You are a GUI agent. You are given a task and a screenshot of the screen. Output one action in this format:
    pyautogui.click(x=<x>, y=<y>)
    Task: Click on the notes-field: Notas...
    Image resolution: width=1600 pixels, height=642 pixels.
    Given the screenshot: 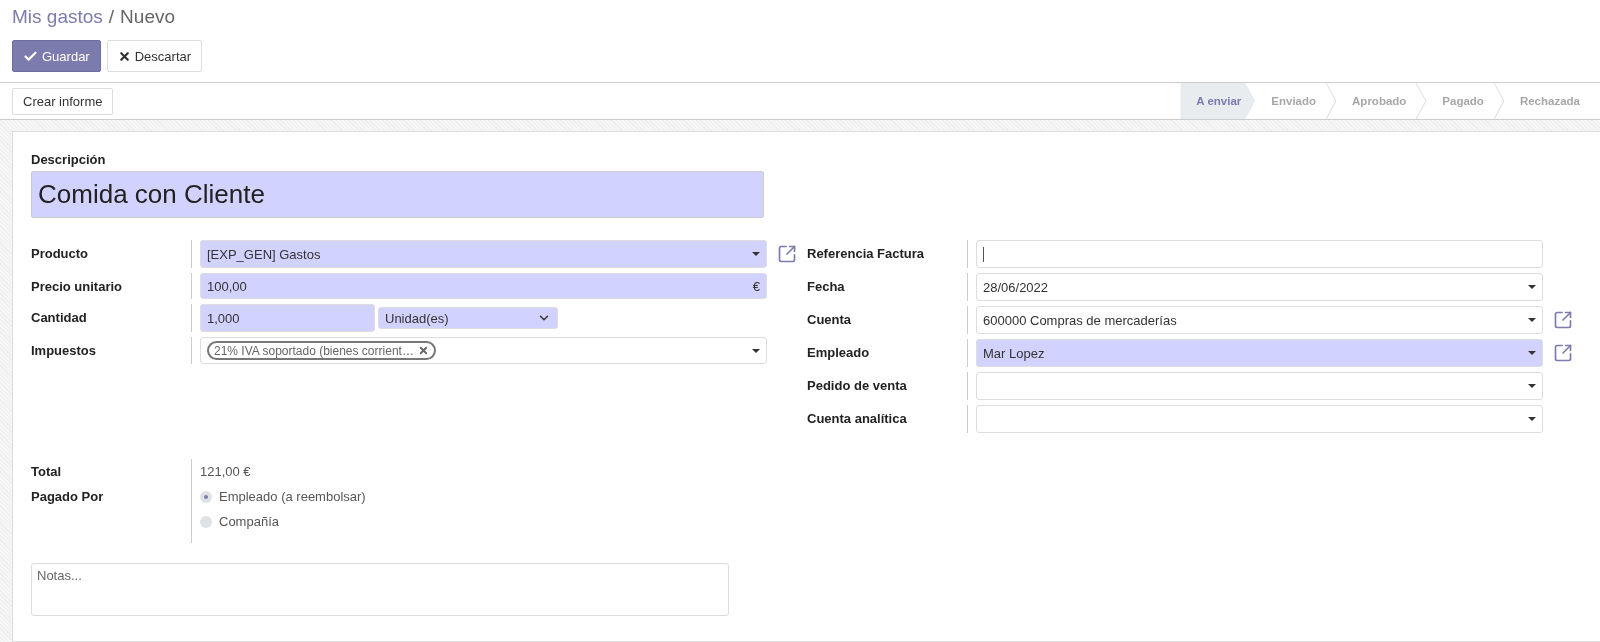 What is the action you would take?
    pyautogui.click(x=380, y=589)
    